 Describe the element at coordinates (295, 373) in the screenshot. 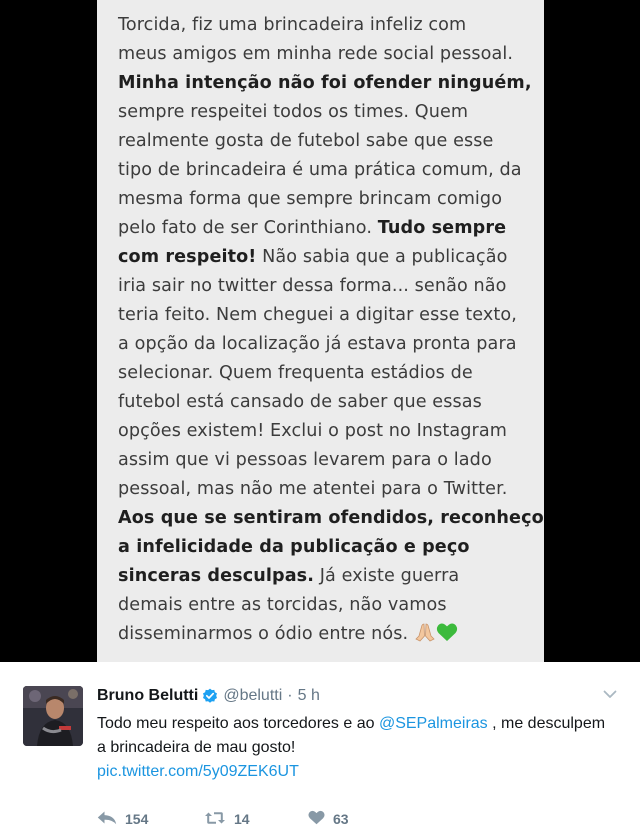

I see `note-text: selecionar. Quem frequenta estádios de` at that location.